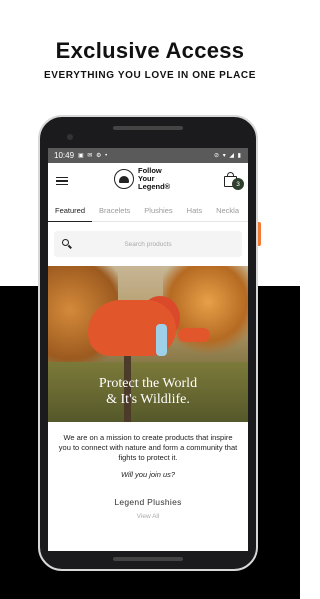  What do you see at coordinates (148, 516) in the screenshot?
I see `view-all-link: View All` at bounding box center [148, 516].